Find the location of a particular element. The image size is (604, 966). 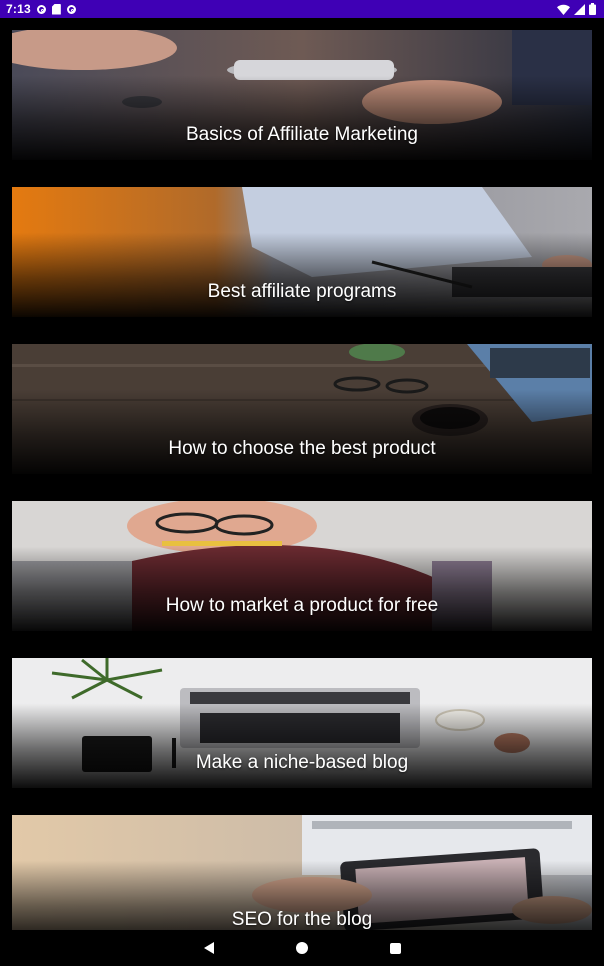

home-icon is located at coordinates (301, 948).